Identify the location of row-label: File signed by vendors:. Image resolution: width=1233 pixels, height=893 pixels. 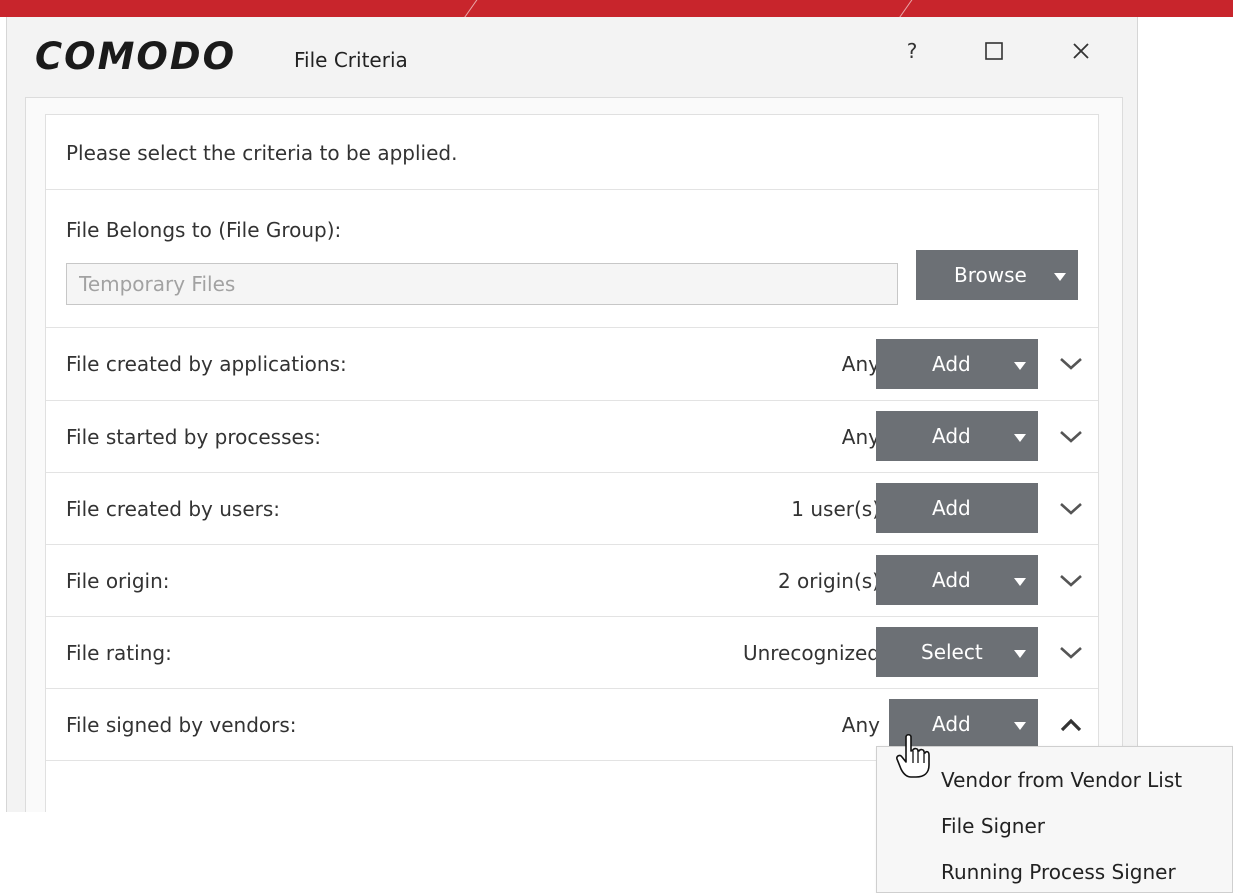
(181, 725).